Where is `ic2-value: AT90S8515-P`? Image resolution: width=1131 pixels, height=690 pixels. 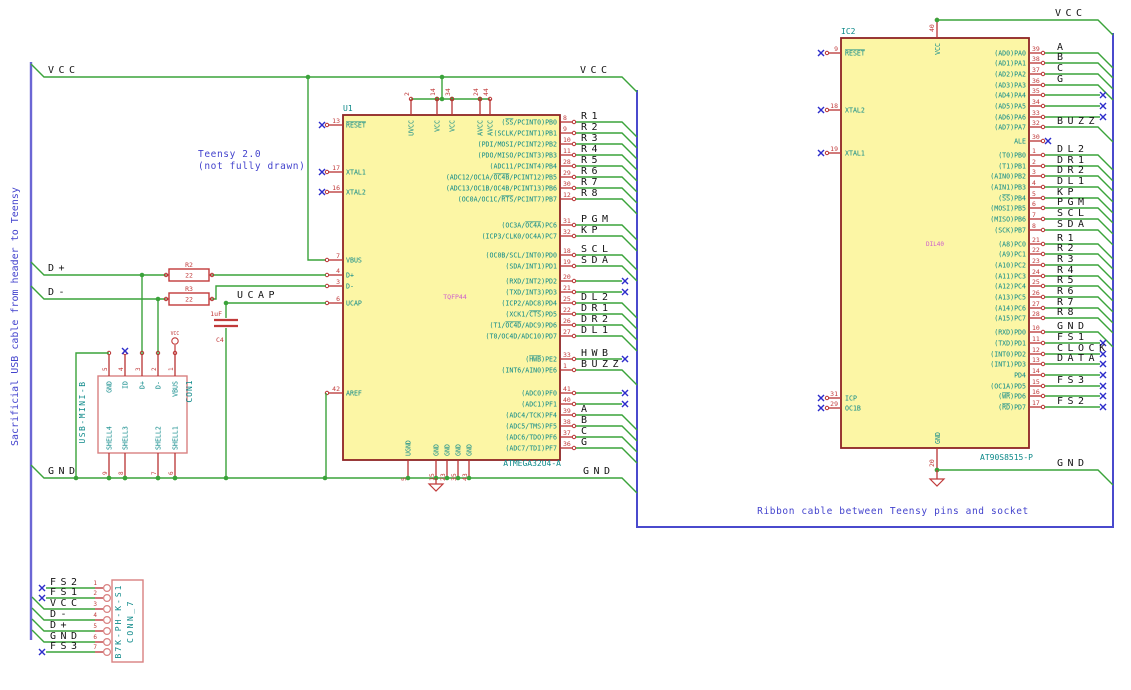 ic2-value: AT90S8515-P is located at coordinates (1006, 457).